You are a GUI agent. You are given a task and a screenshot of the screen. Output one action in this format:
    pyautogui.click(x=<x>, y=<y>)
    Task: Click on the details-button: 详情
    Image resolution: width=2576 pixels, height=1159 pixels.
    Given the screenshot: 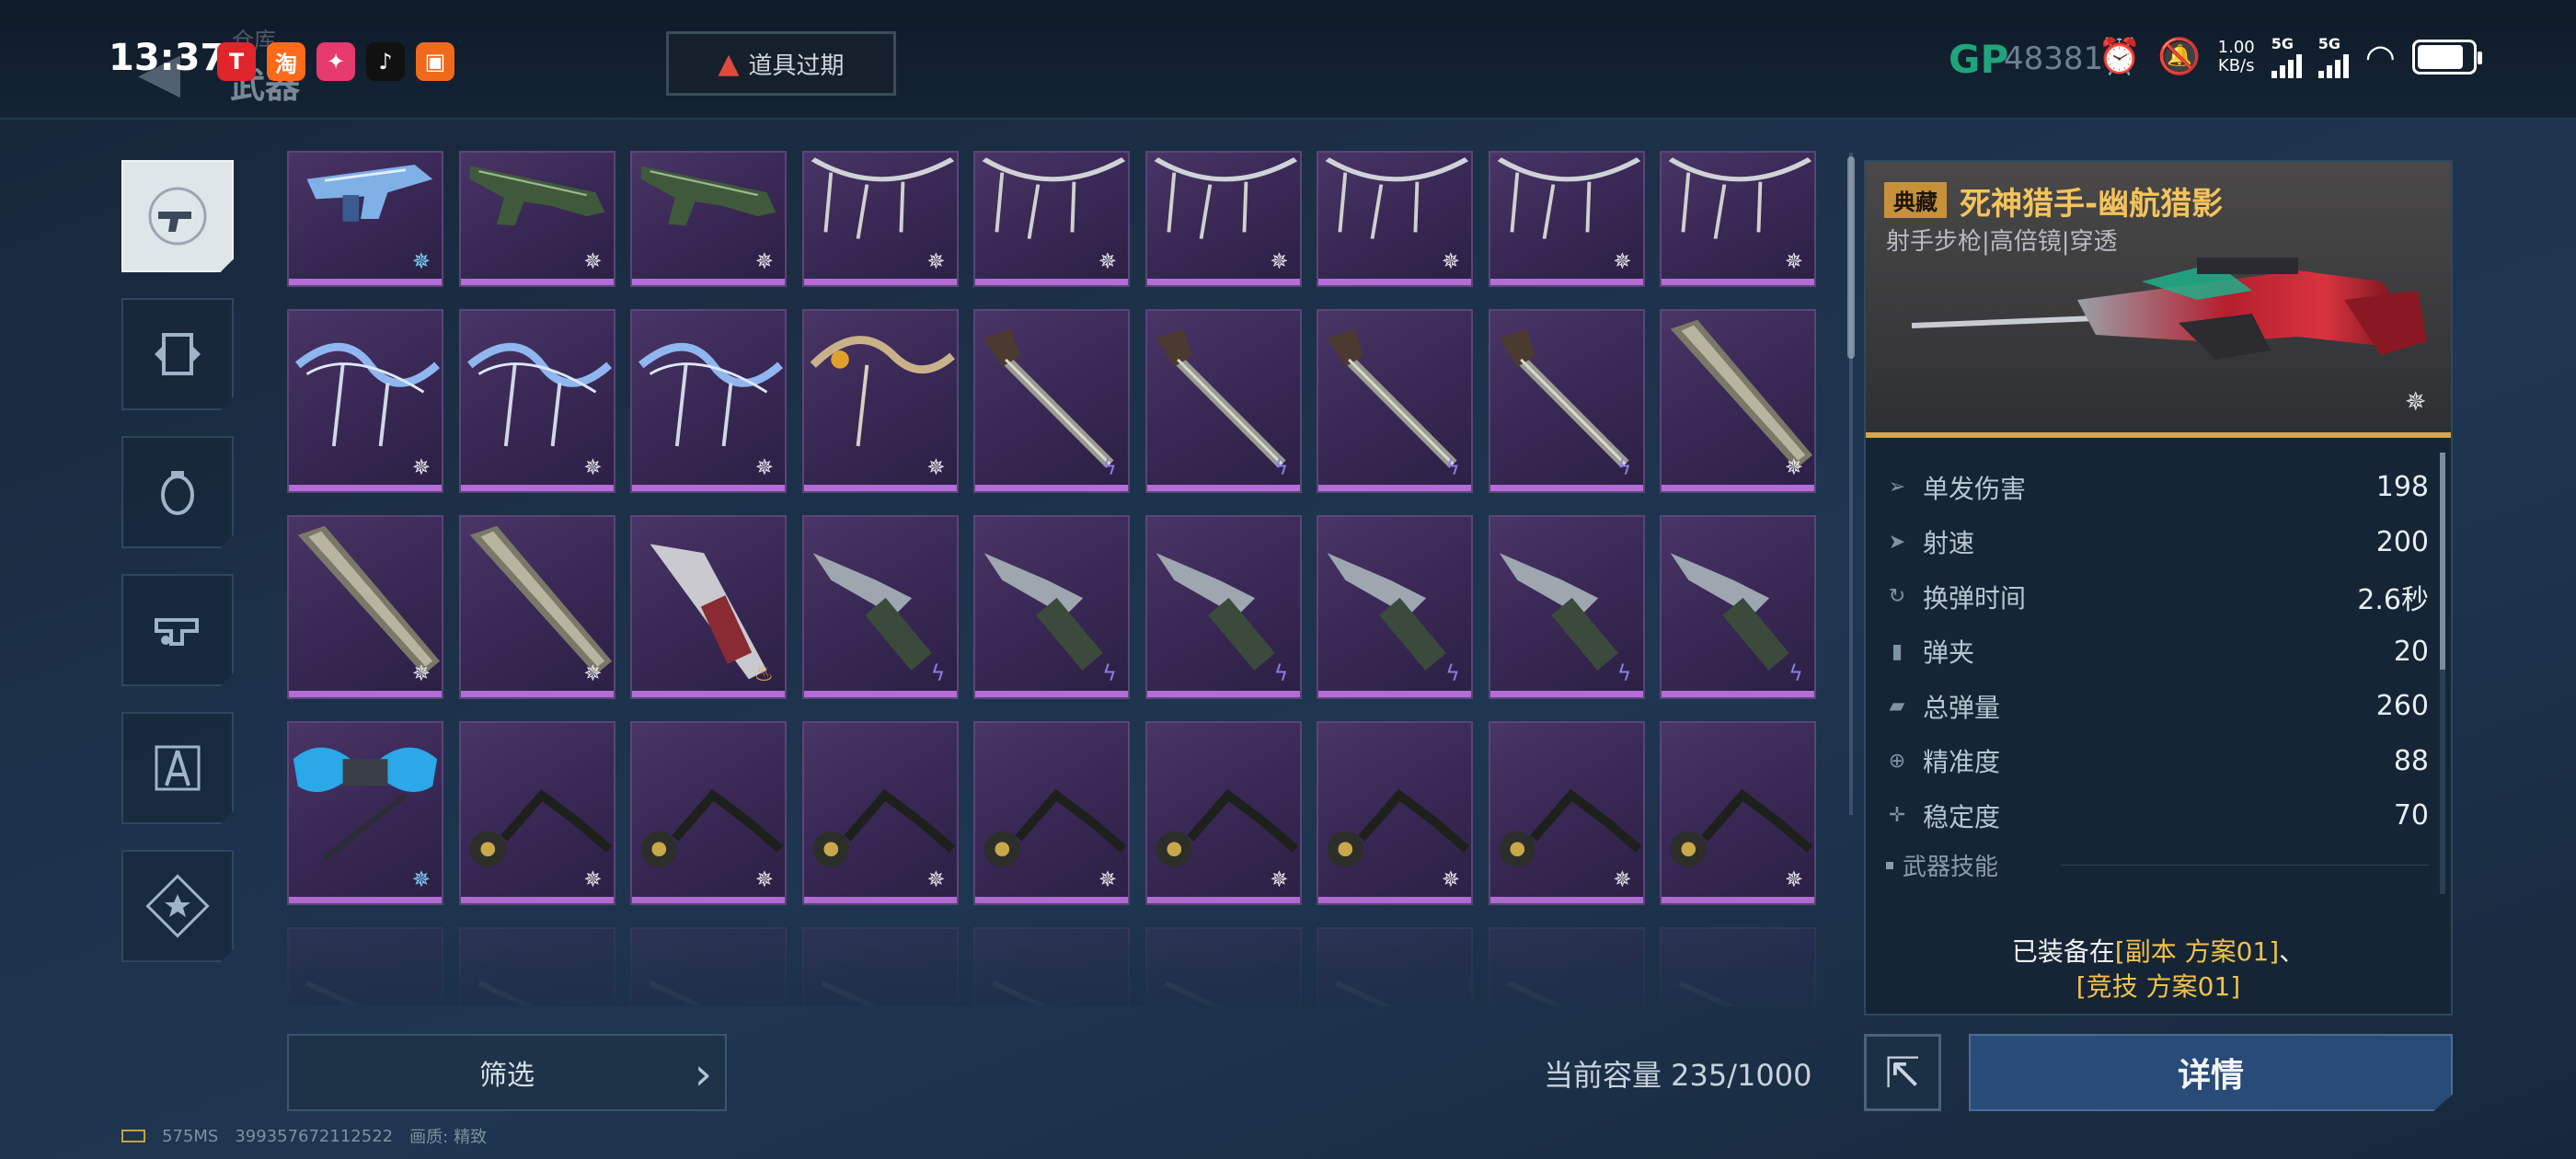 What is the action you would take?
    pyautogui.click(x=2211, y=1072)
    